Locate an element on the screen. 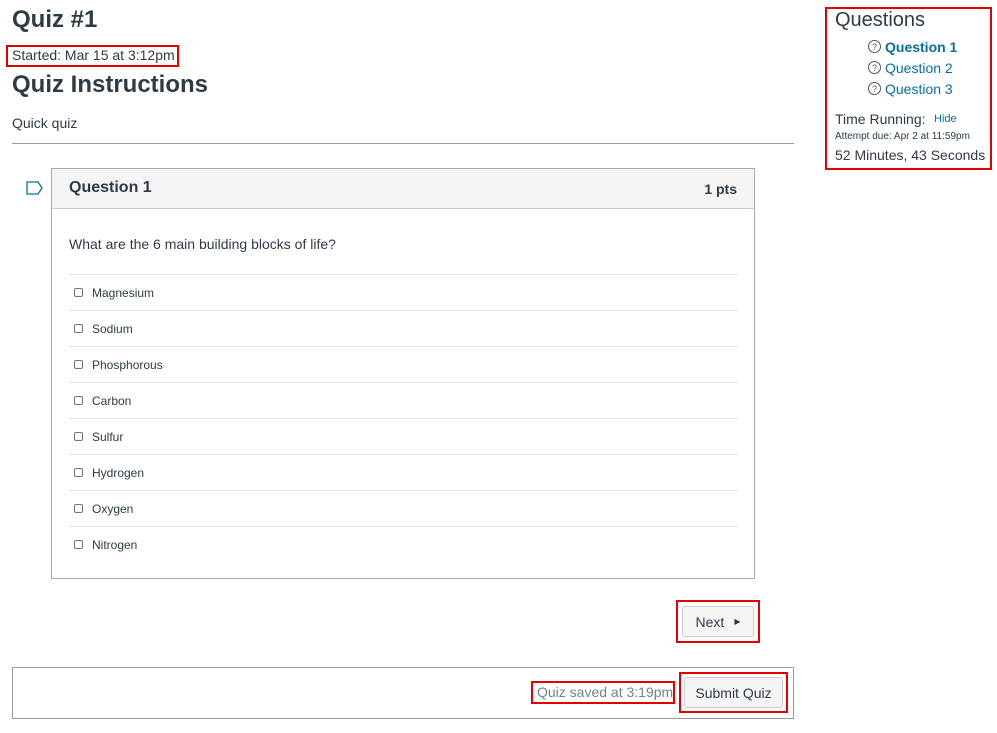  sidebar-question-link: ? Question 3 is located at coordinates (912, 88).